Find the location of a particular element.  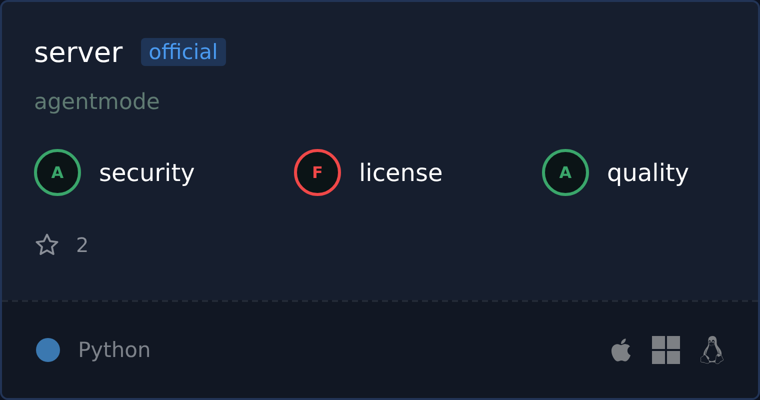

server-name: server is located at coordinates (78, 52).